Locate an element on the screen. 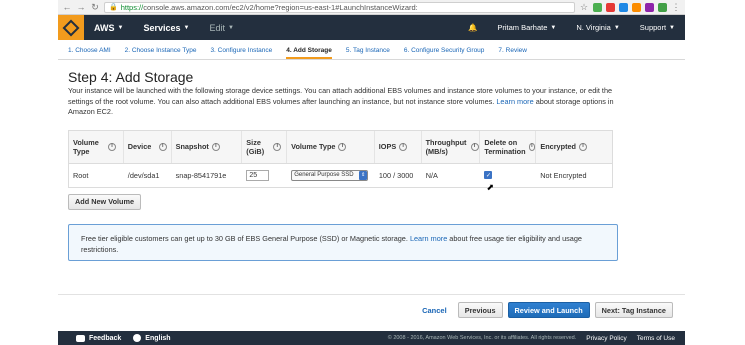  col-encrypted: Encrypted i is located at coordinates (574, 147).